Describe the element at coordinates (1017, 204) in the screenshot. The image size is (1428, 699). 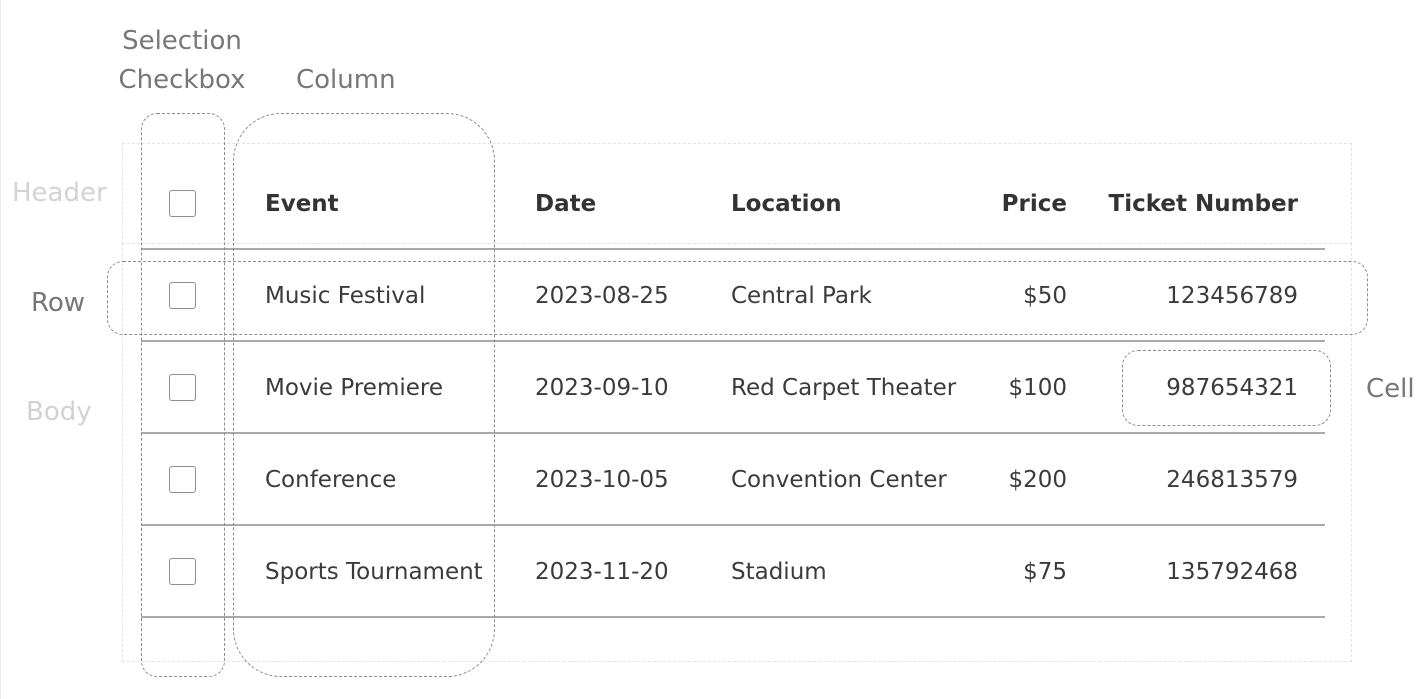
I see `column-header-price: Price` at that location.